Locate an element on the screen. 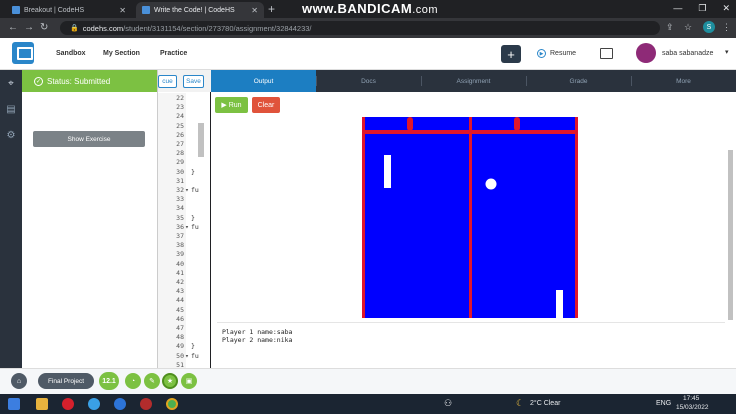  browser-profile-avatar: S is located at coordinates (709, 27).